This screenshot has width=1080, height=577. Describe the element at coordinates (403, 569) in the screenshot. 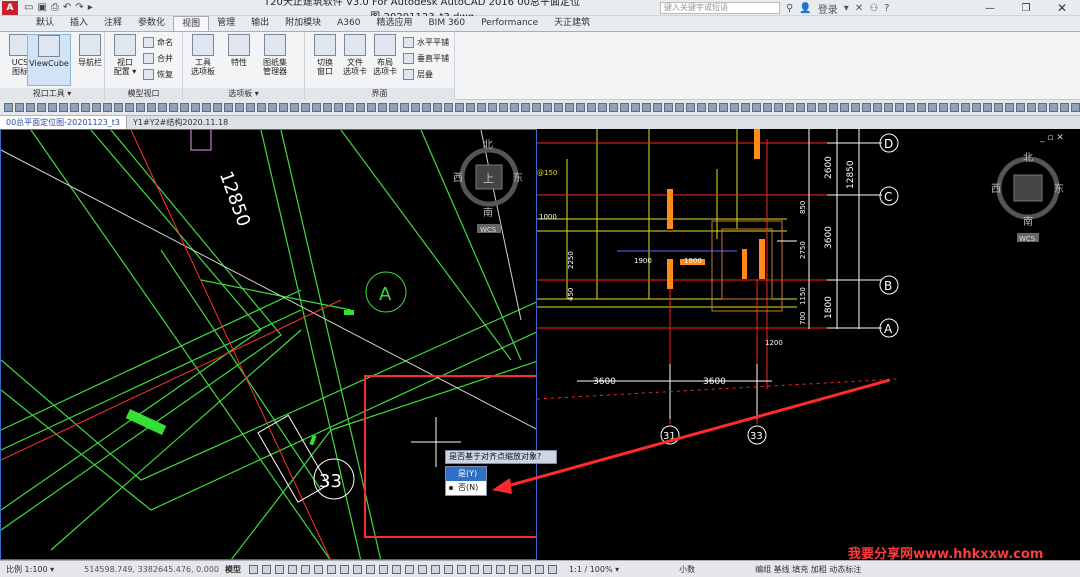

I see `drafting-tools` at that location.